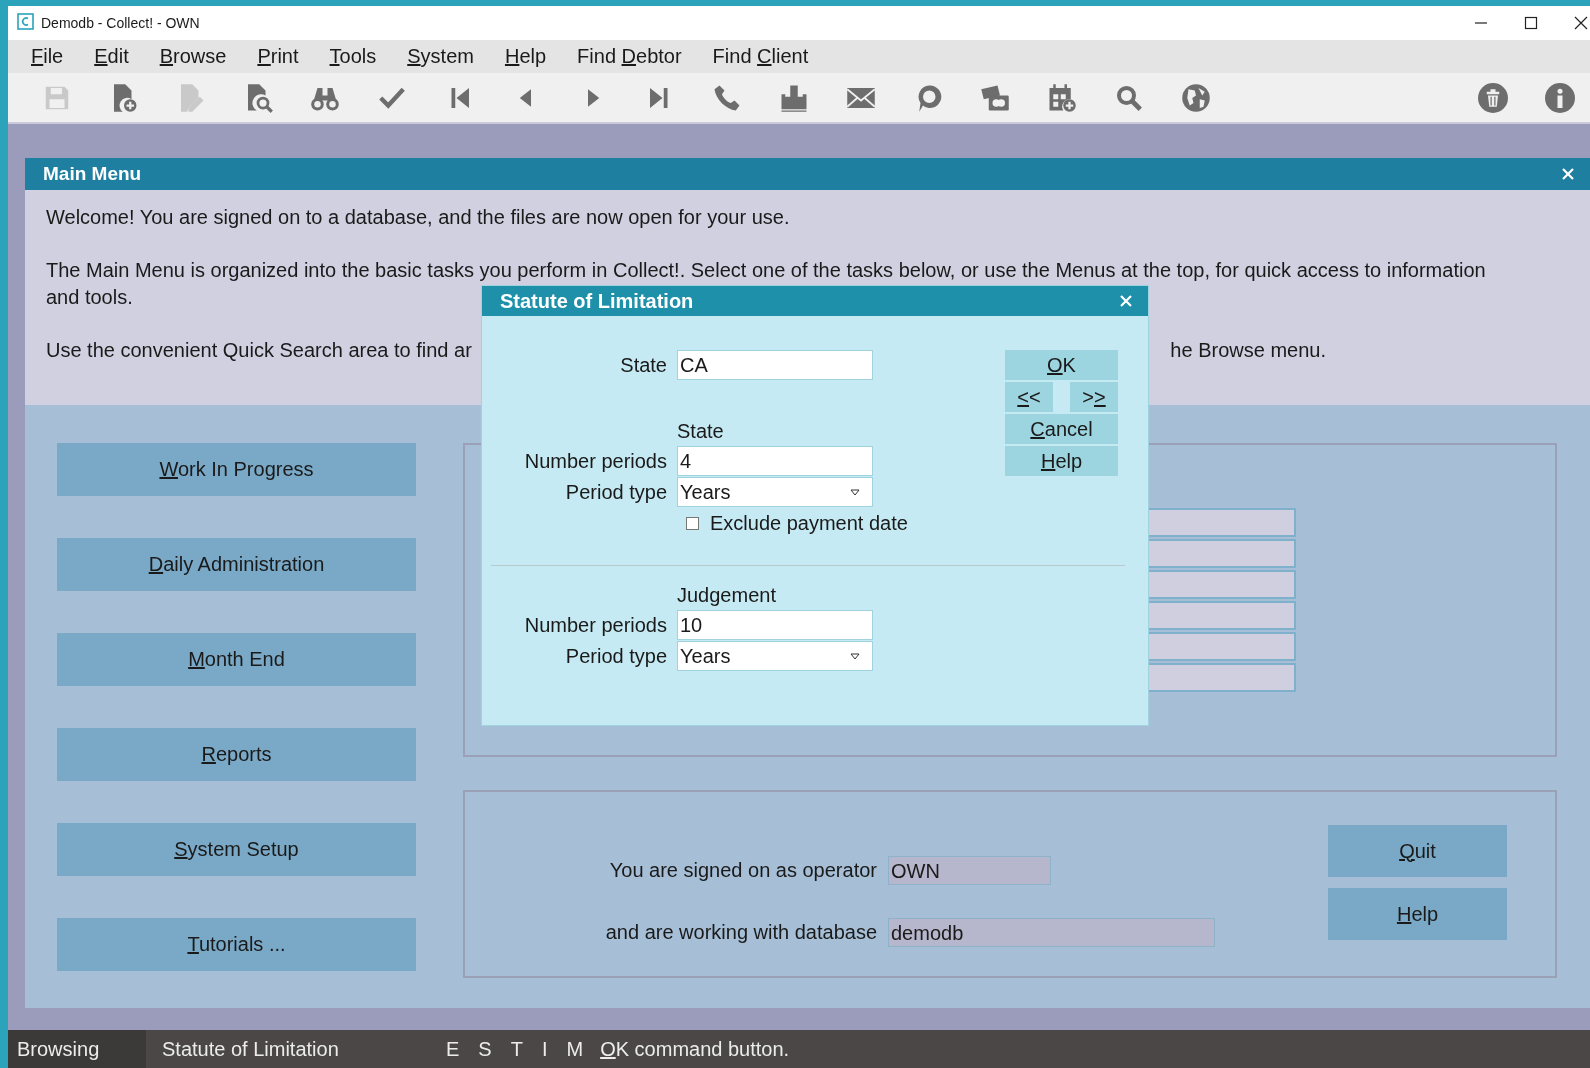 This screenshot has width=1590, height=1068. What do you see at coordinates (1062, 97) in the screenshot?
I see `calendar-add-icon` at bounding box center [1062, 97].